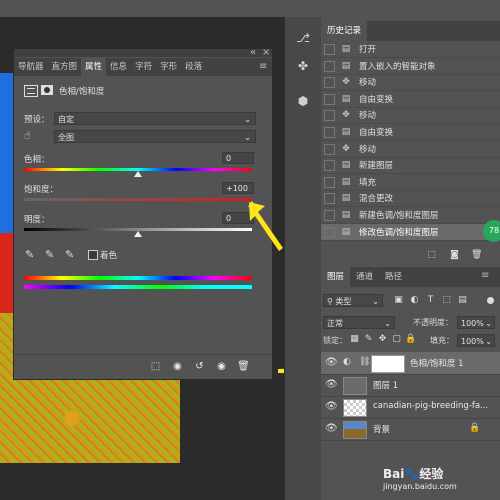 The image size is (500, 500). Describe the element at coordinates (143, 53) in the screenshot. I see `panel-header-bar: « ×` at that location.